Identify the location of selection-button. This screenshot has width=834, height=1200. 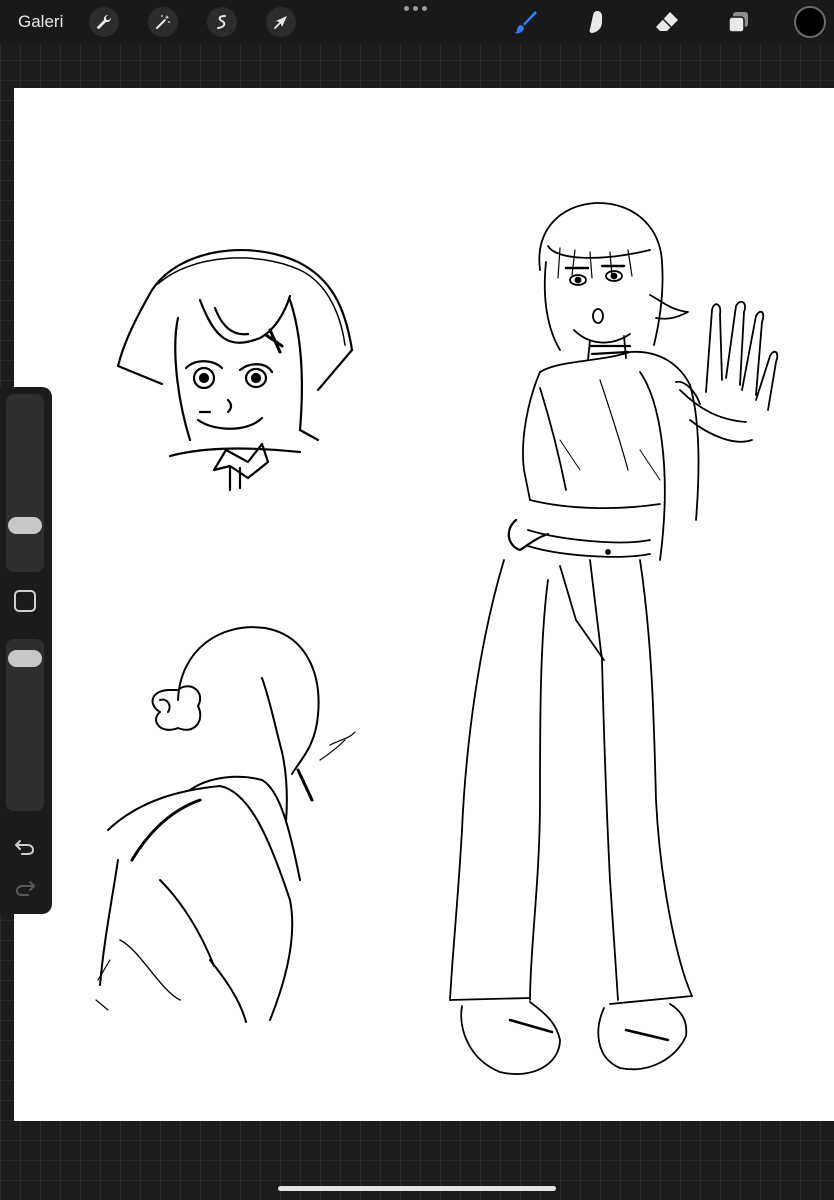
(222, 22).